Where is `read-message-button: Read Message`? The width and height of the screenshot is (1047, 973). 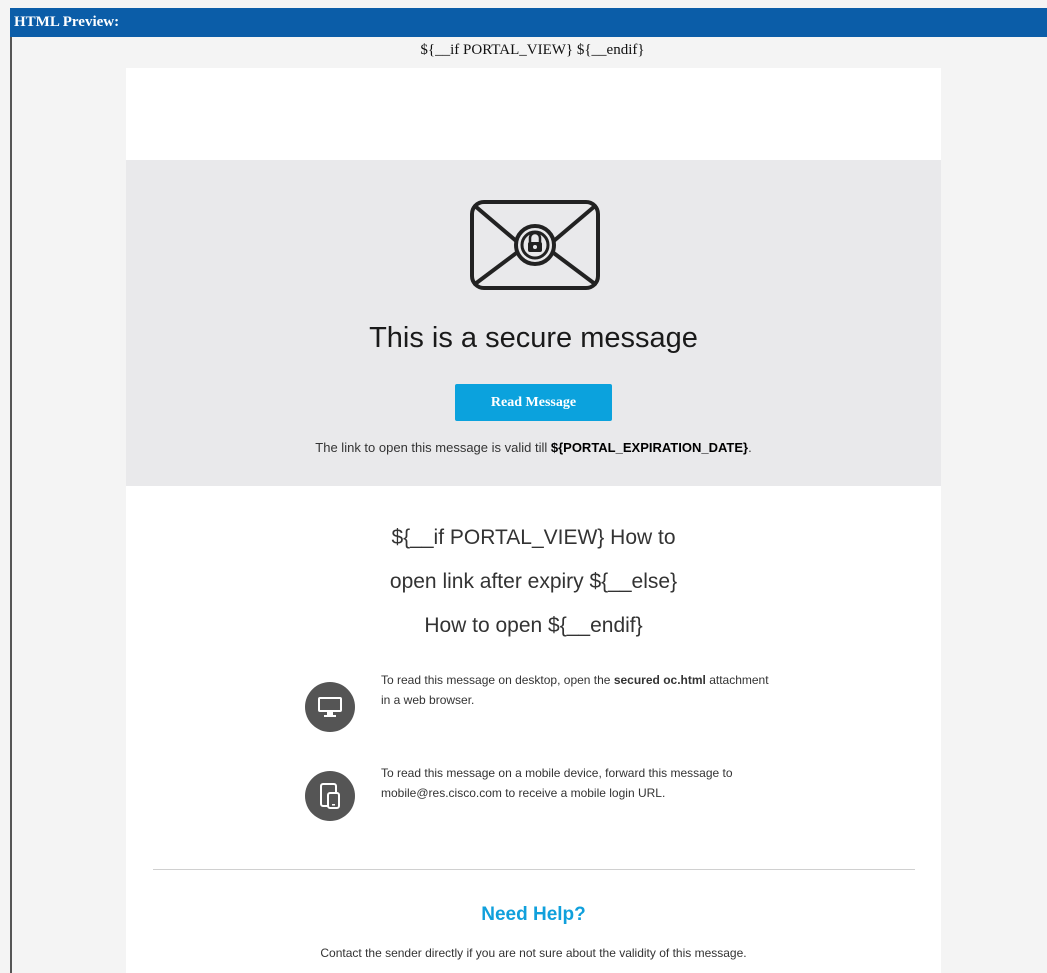 read-message-button: Read Message is located at coordinates (533, 402).